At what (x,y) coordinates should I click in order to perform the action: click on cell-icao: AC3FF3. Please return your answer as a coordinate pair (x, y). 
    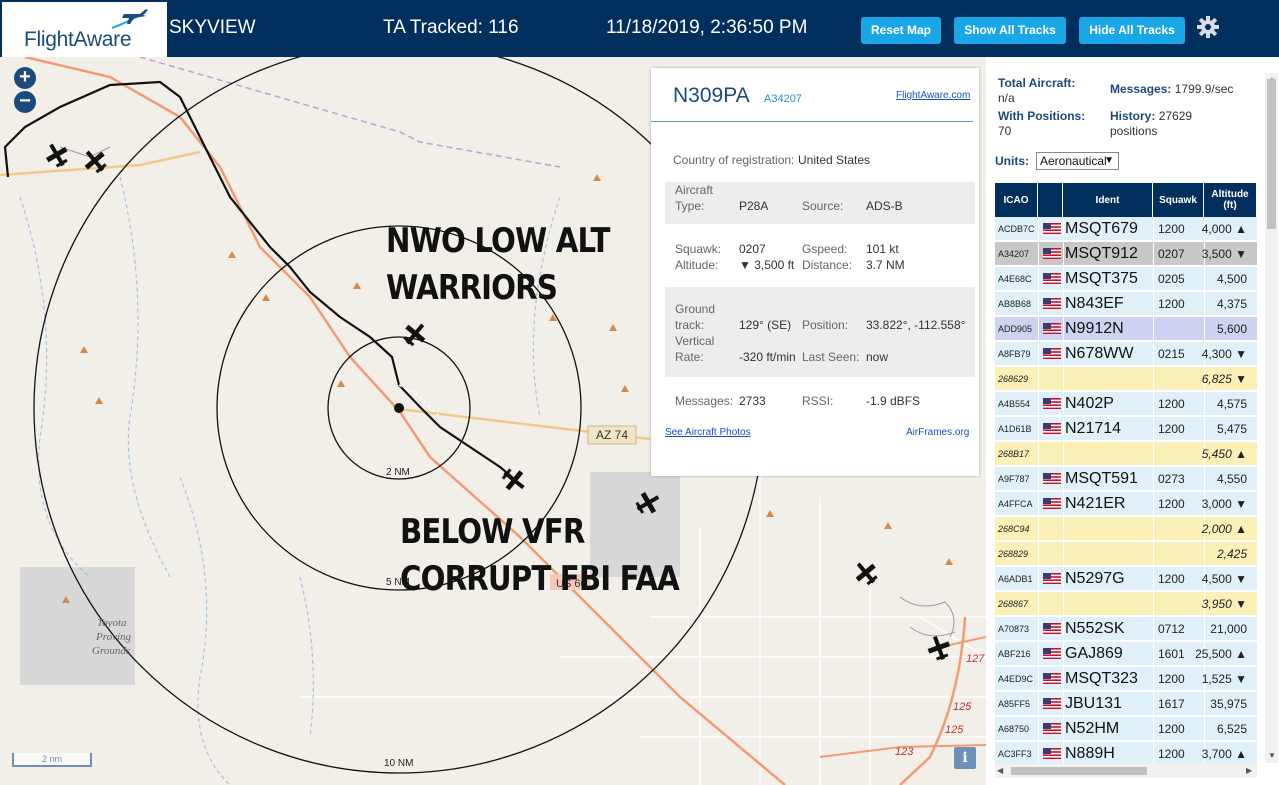
    Looking at the image, I should click on (1015, 754).